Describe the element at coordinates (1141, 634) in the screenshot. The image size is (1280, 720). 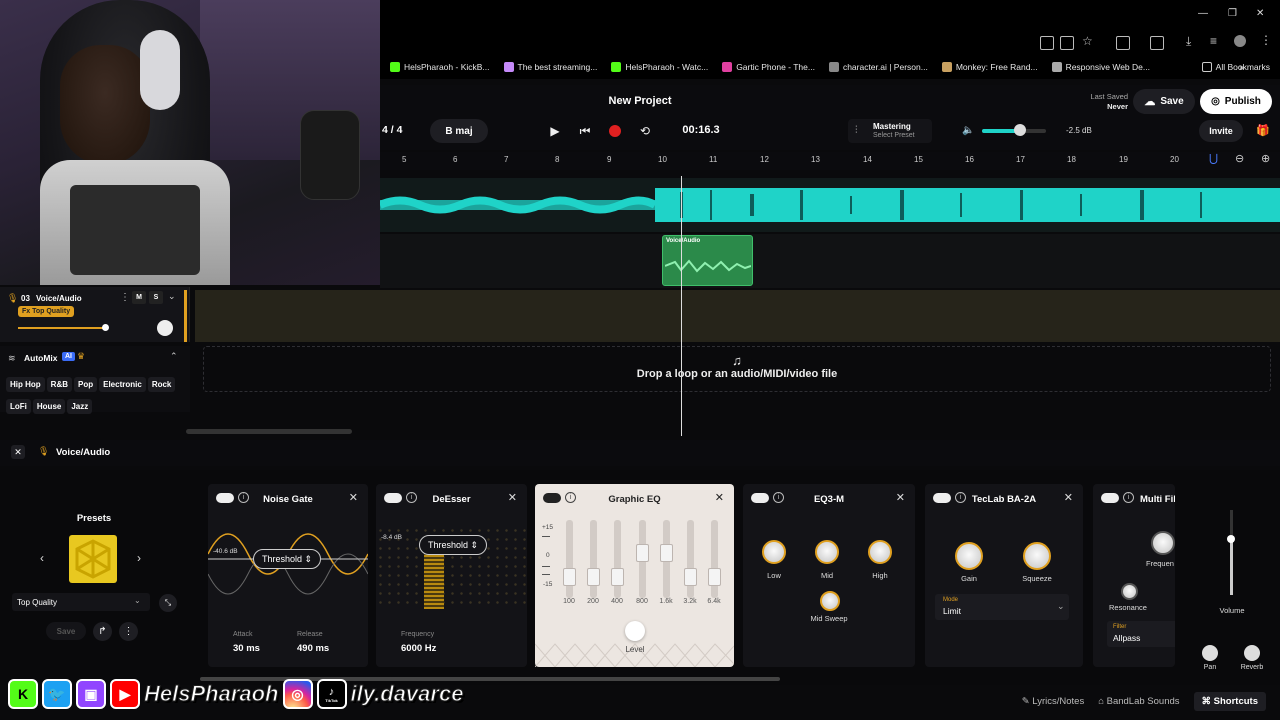
I see `filter-select: Filter Allpass` at that location.